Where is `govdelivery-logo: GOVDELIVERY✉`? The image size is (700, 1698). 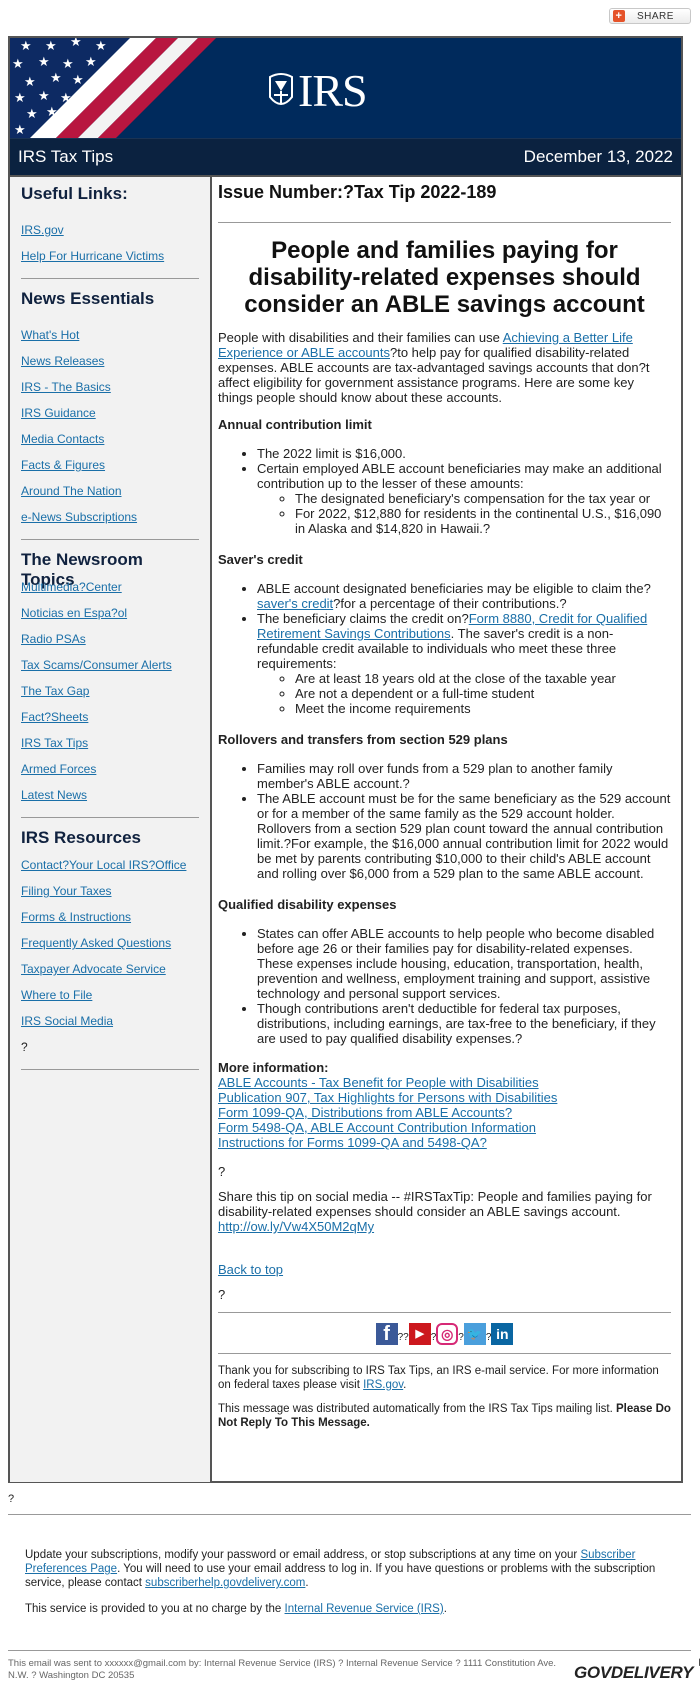 govdelivery-logo: GOVDELIVERY✉ is located at coordinates (637, 1669).